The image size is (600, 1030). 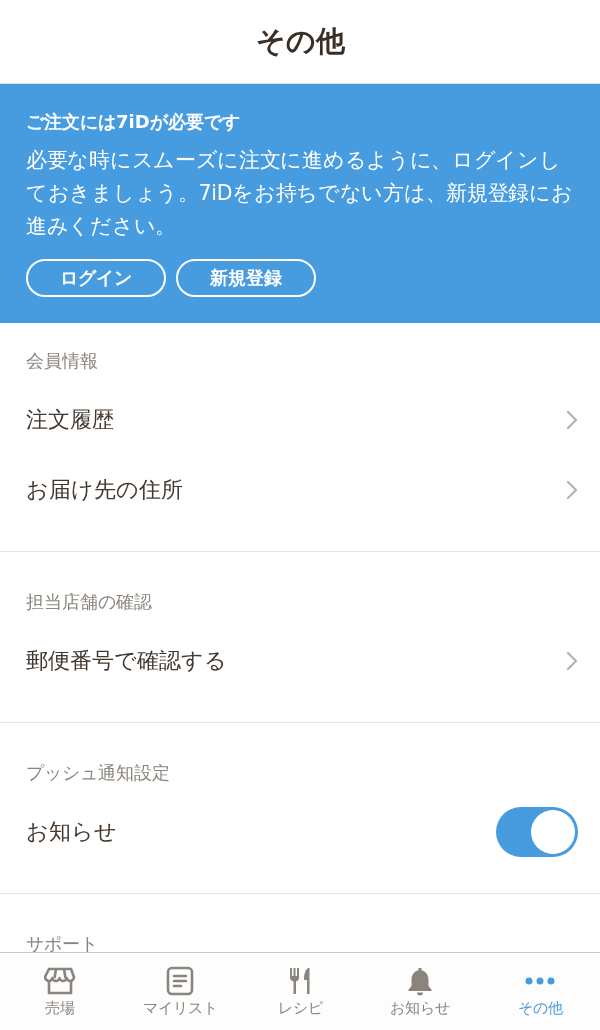 What do you see at coordinates (96, 278) in the screenshot?
I see `login-button: ログイン` at bounding box center [96, 278].